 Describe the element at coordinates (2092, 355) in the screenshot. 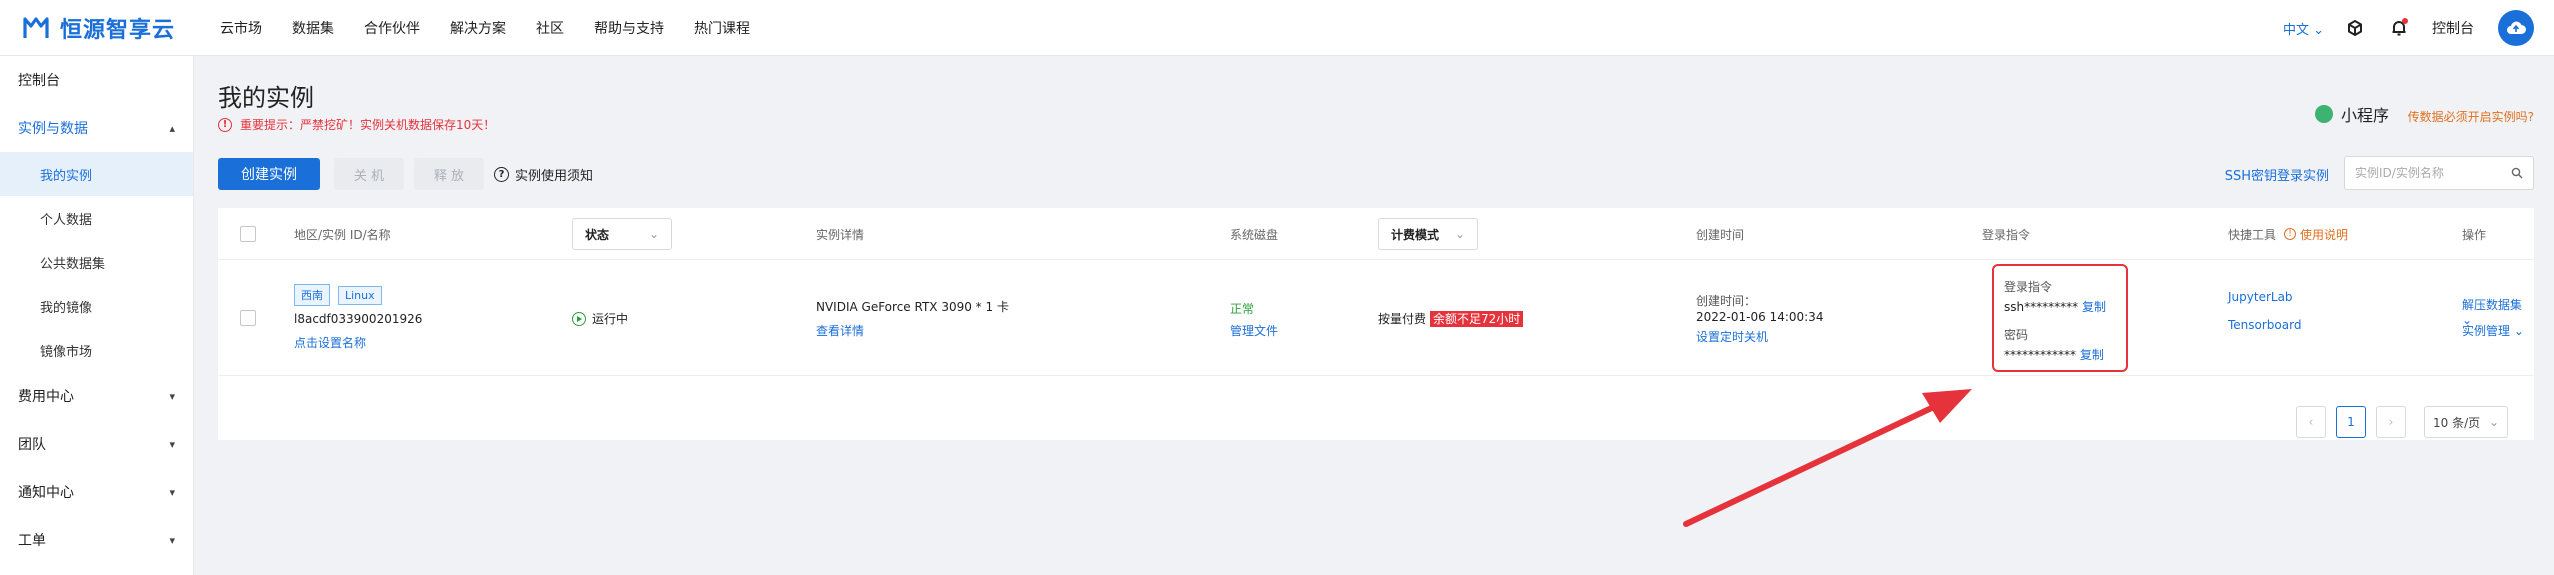

I see `copy-password-button: 复制` at that location.